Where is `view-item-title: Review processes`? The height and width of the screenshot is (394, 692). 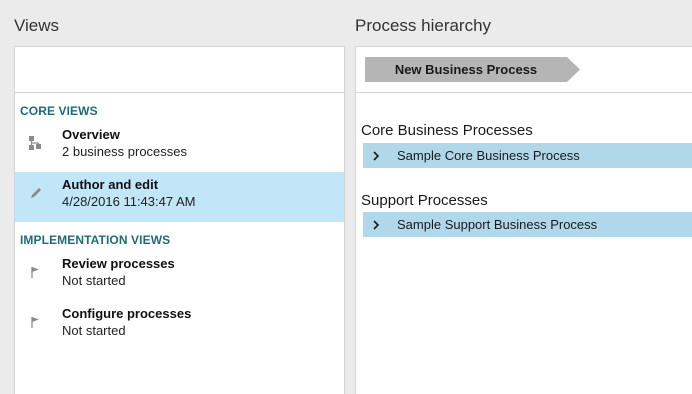
view-item-title: Review processes is located at coordinates (118, 263).